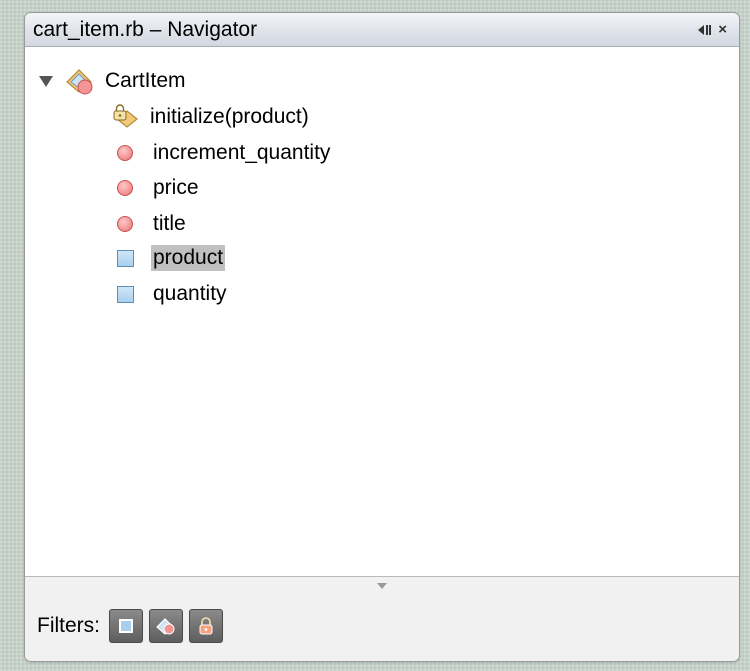 This screenshot has width=750, height=671. Describe the element at coordinates (382, 30) in the screenshot. I see `title-bar: cart_item.rb – Navigator ×` at that location.